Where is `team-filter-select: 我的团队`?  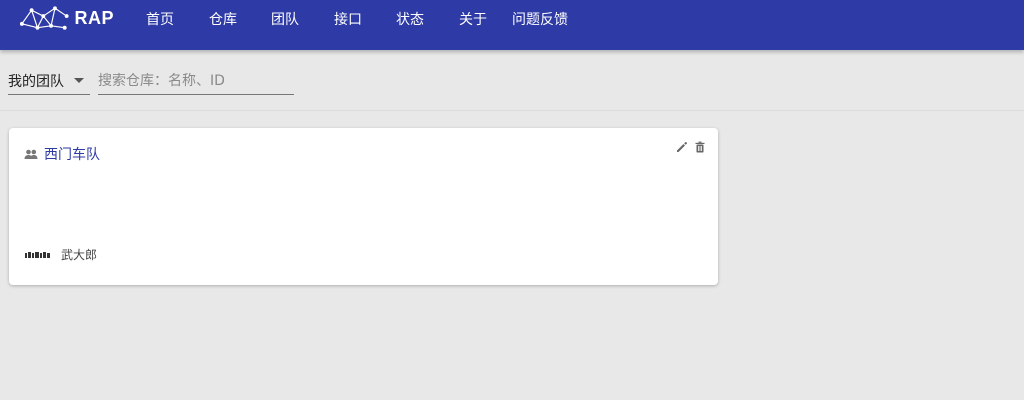
team-filter-select: 我的团队 is located at coordinates (49, 81).